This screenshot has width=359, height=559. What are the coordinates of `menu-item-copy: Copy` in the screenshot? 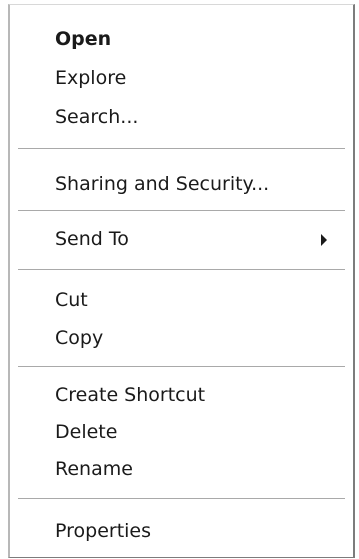 It's located at (79, 338).